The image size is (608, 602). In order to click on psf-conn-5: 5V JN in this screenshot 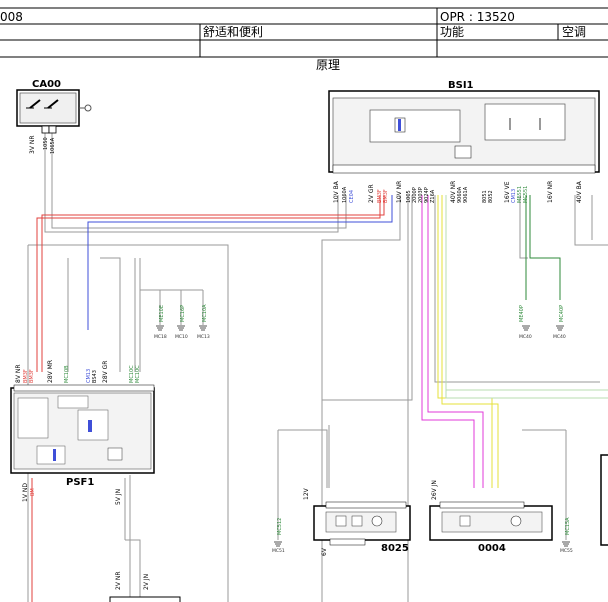, I will do `click(118, 497)`.